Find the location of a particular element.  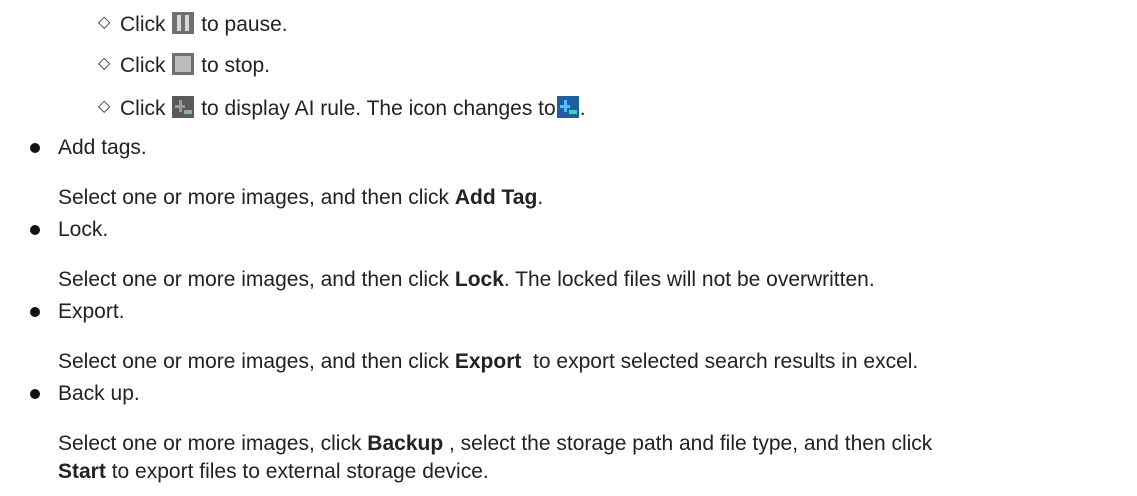

pause-instruction: Click to pause. is located at coordinates (204, 26).